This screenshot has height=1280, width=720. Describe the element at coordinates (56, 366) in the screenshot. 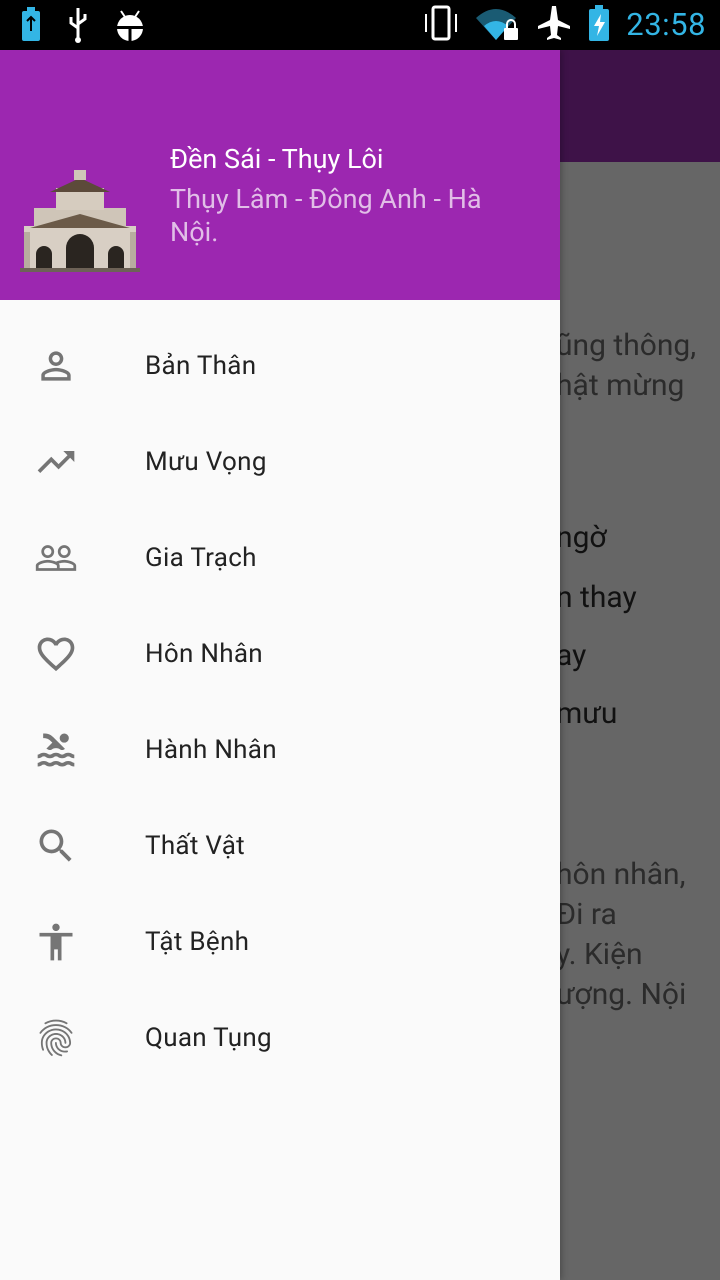

I see `person-icon` at that location.